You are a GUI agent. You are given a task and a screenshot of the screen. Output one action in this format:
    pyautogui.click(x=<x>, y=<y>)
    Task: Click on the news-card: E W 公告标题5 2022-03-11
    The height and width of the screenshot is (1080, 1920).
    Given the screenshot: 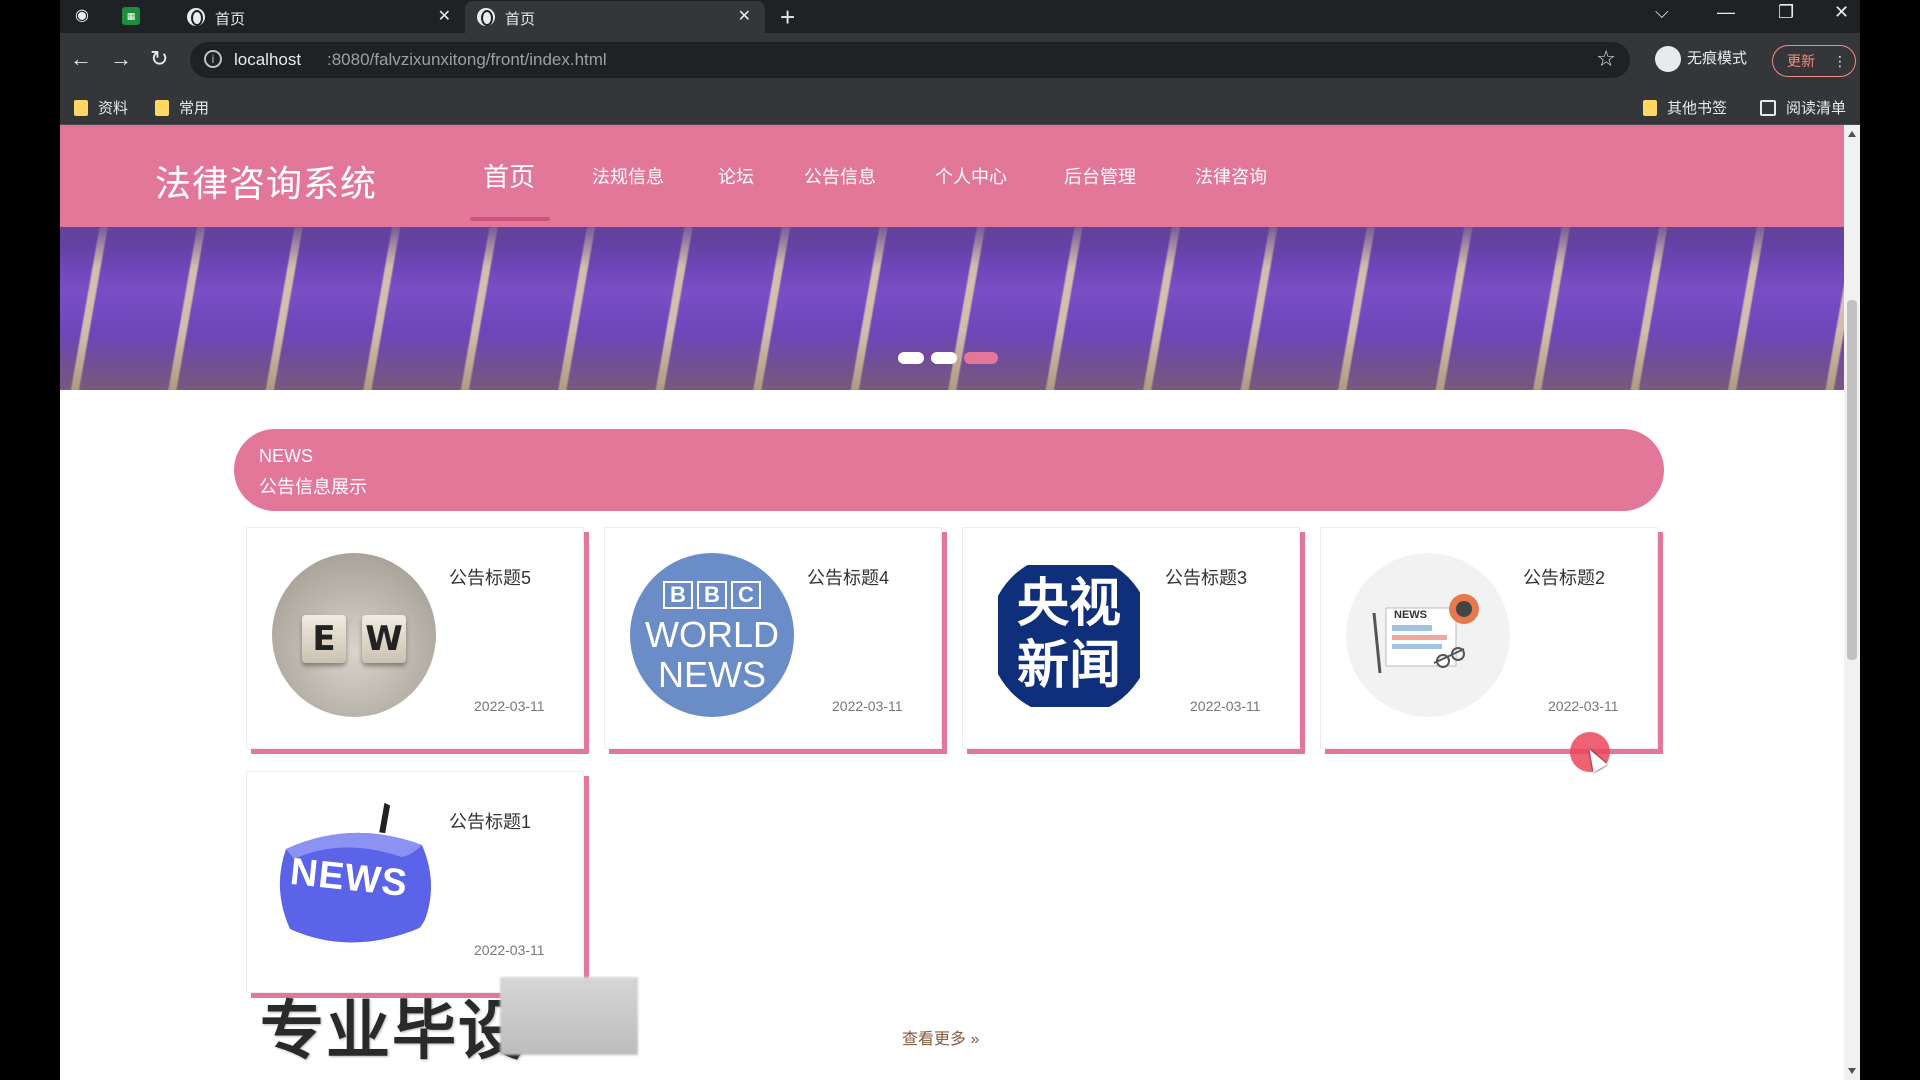 What is the action you would take?
    pyautogui.click(x=415, y=638)
    